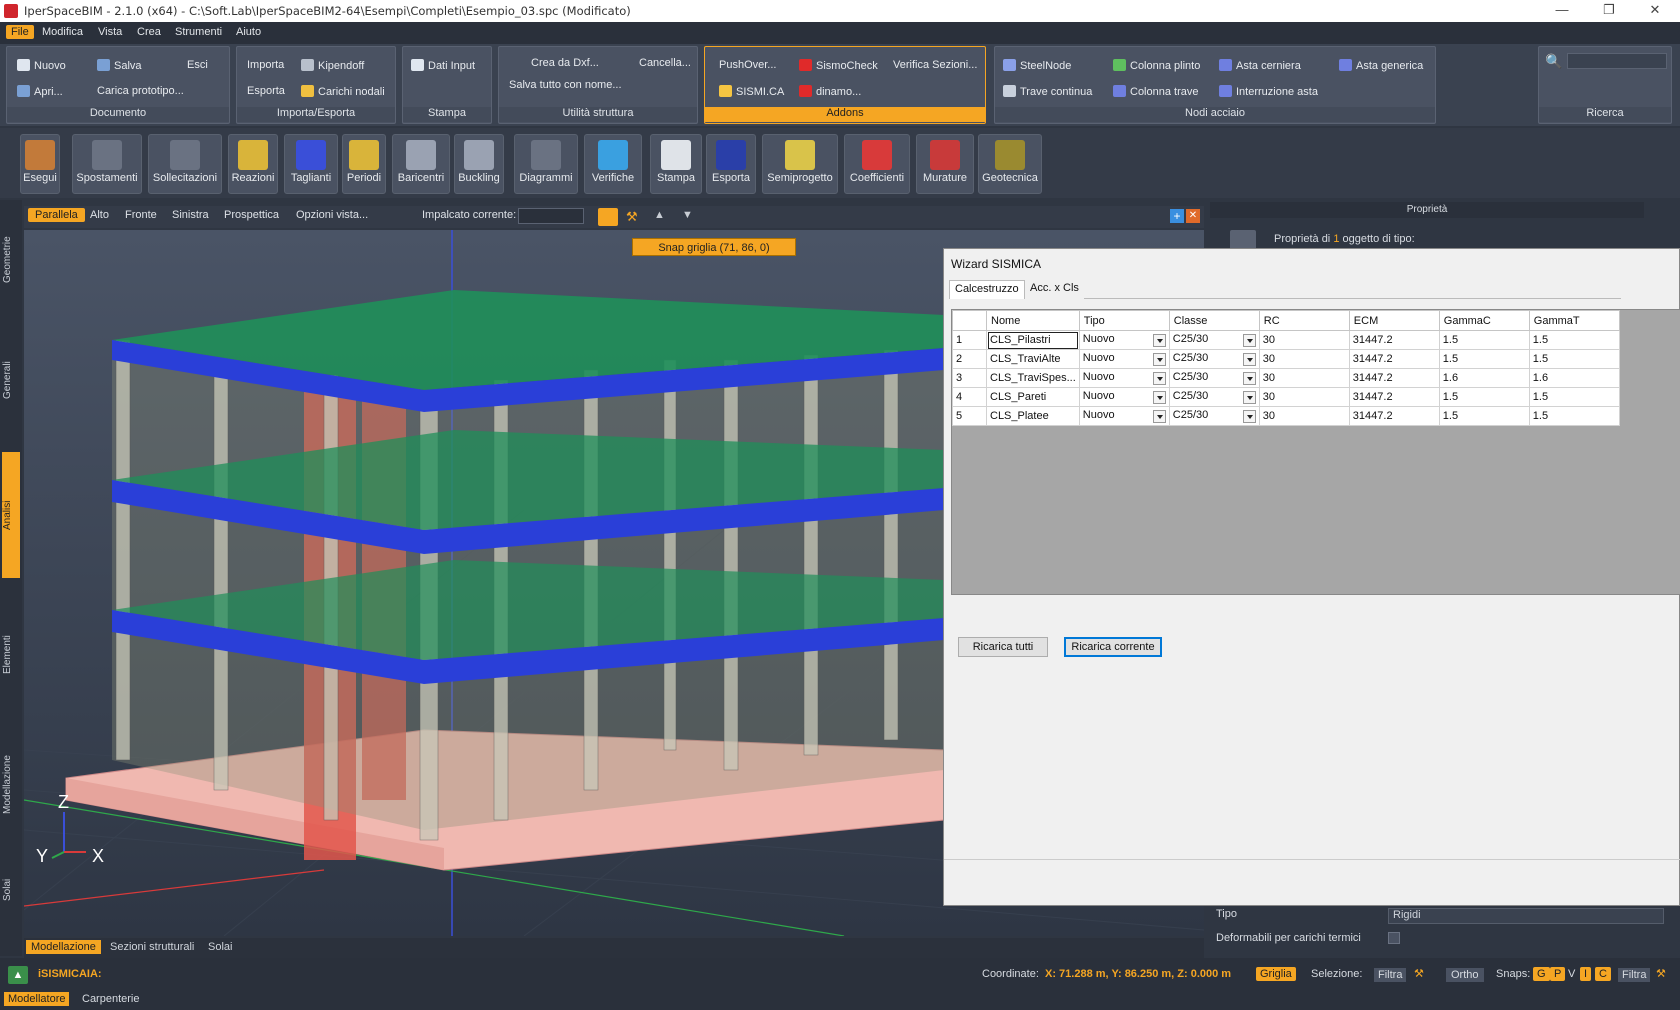 The height and width of the screenshot is (1010, 1680). What do you see at coordinates (220, 947) in the screenshot?
I see `tab-solai-view: Solai` at bounding box center [220, 947].